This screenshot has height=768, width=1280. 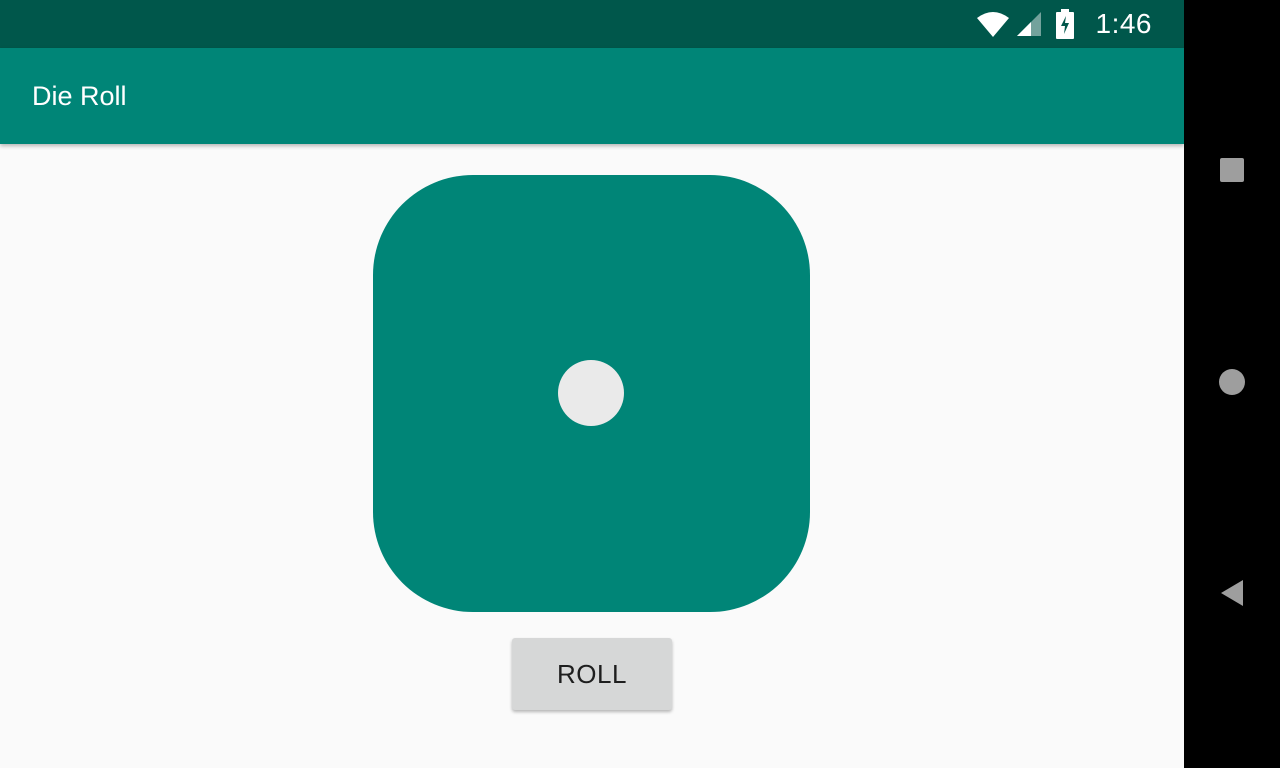 I want to click on app-title: Die Roll, so click(x=79, y=96).